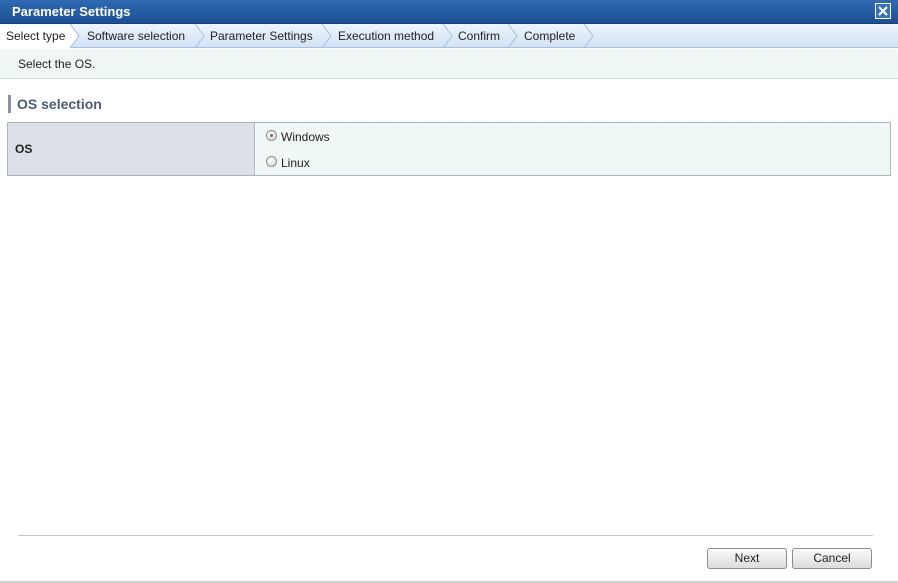  Describe the element at coordinates (24, 149) in the screenshot. I see `os-label: OS` at that location.